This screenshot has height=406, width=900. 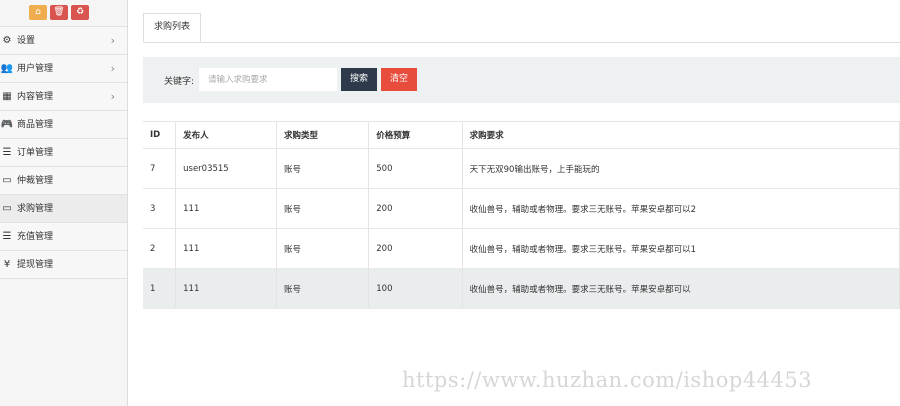 I want to click on sidebar-item-label: 求购管理, so click(x=35, y=209).